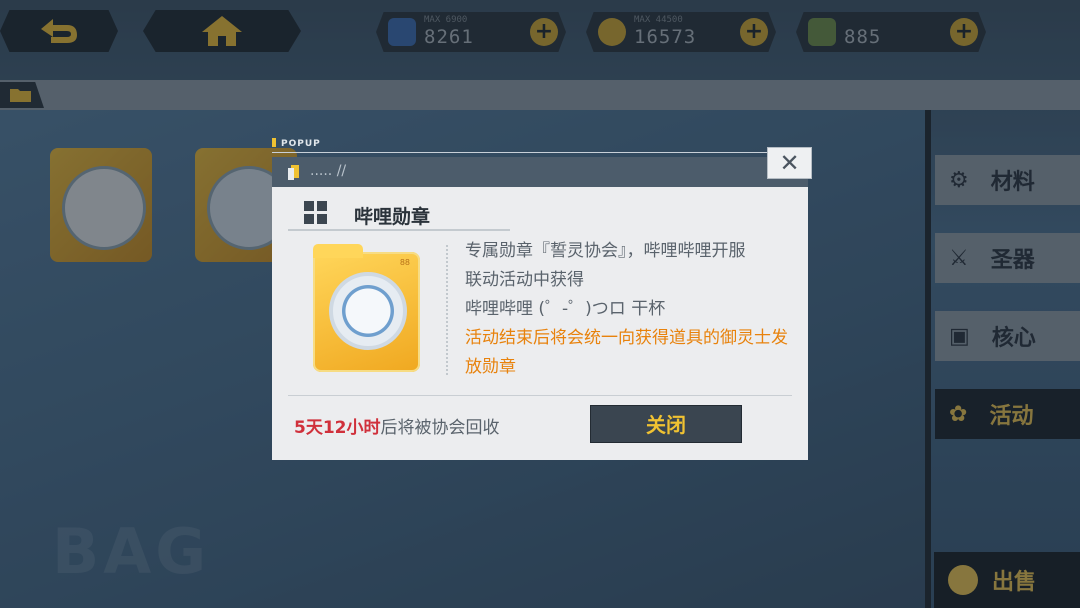 The image size is (1080, 608). I want to click on card-tab, so click(338, 251).